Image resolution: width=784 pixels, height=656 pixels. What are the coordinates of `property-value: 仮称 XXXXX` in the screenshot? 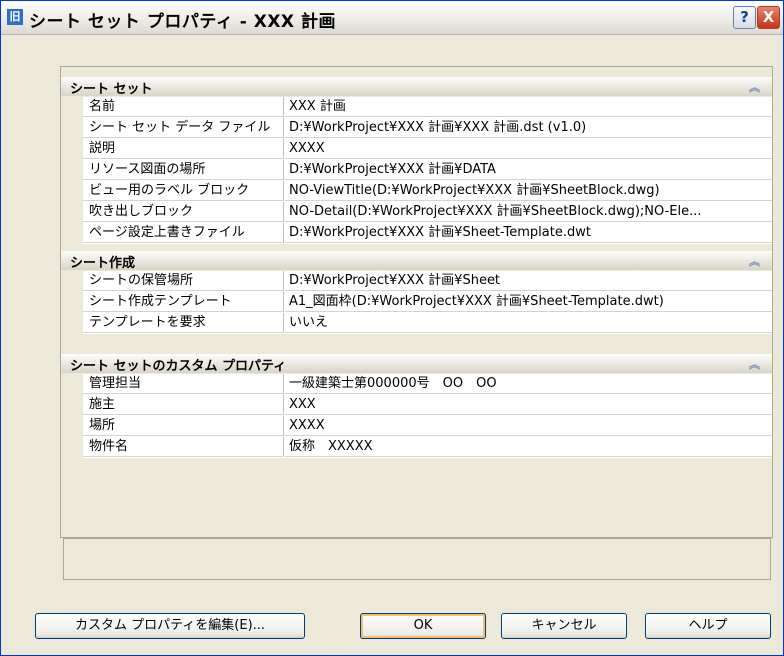 It's located at (528, 447).